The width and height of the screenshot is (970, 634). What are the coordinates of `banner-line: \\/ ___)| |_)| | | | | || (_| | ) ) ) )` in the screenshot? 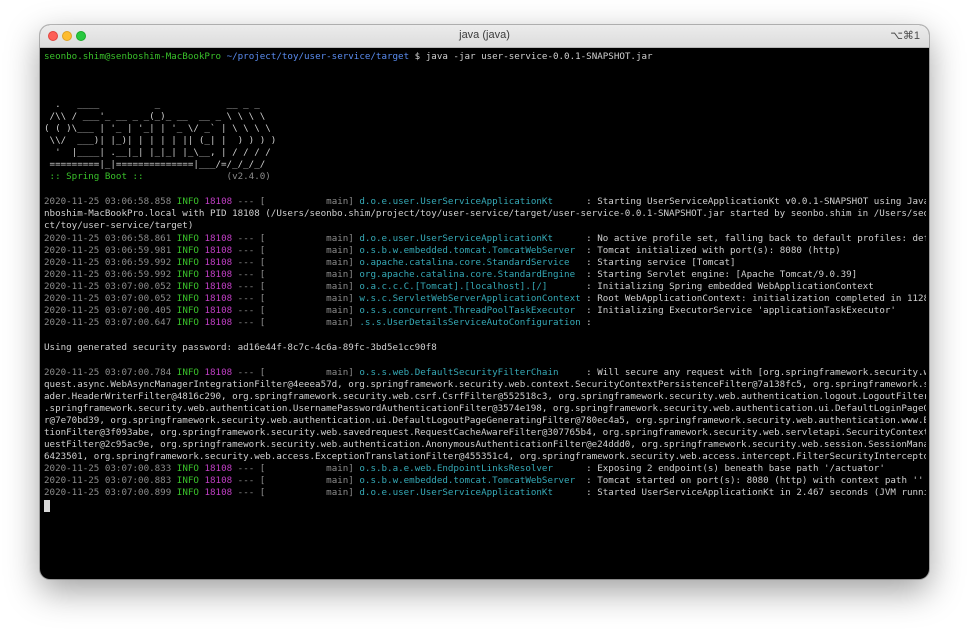 It's located at (160, 140).